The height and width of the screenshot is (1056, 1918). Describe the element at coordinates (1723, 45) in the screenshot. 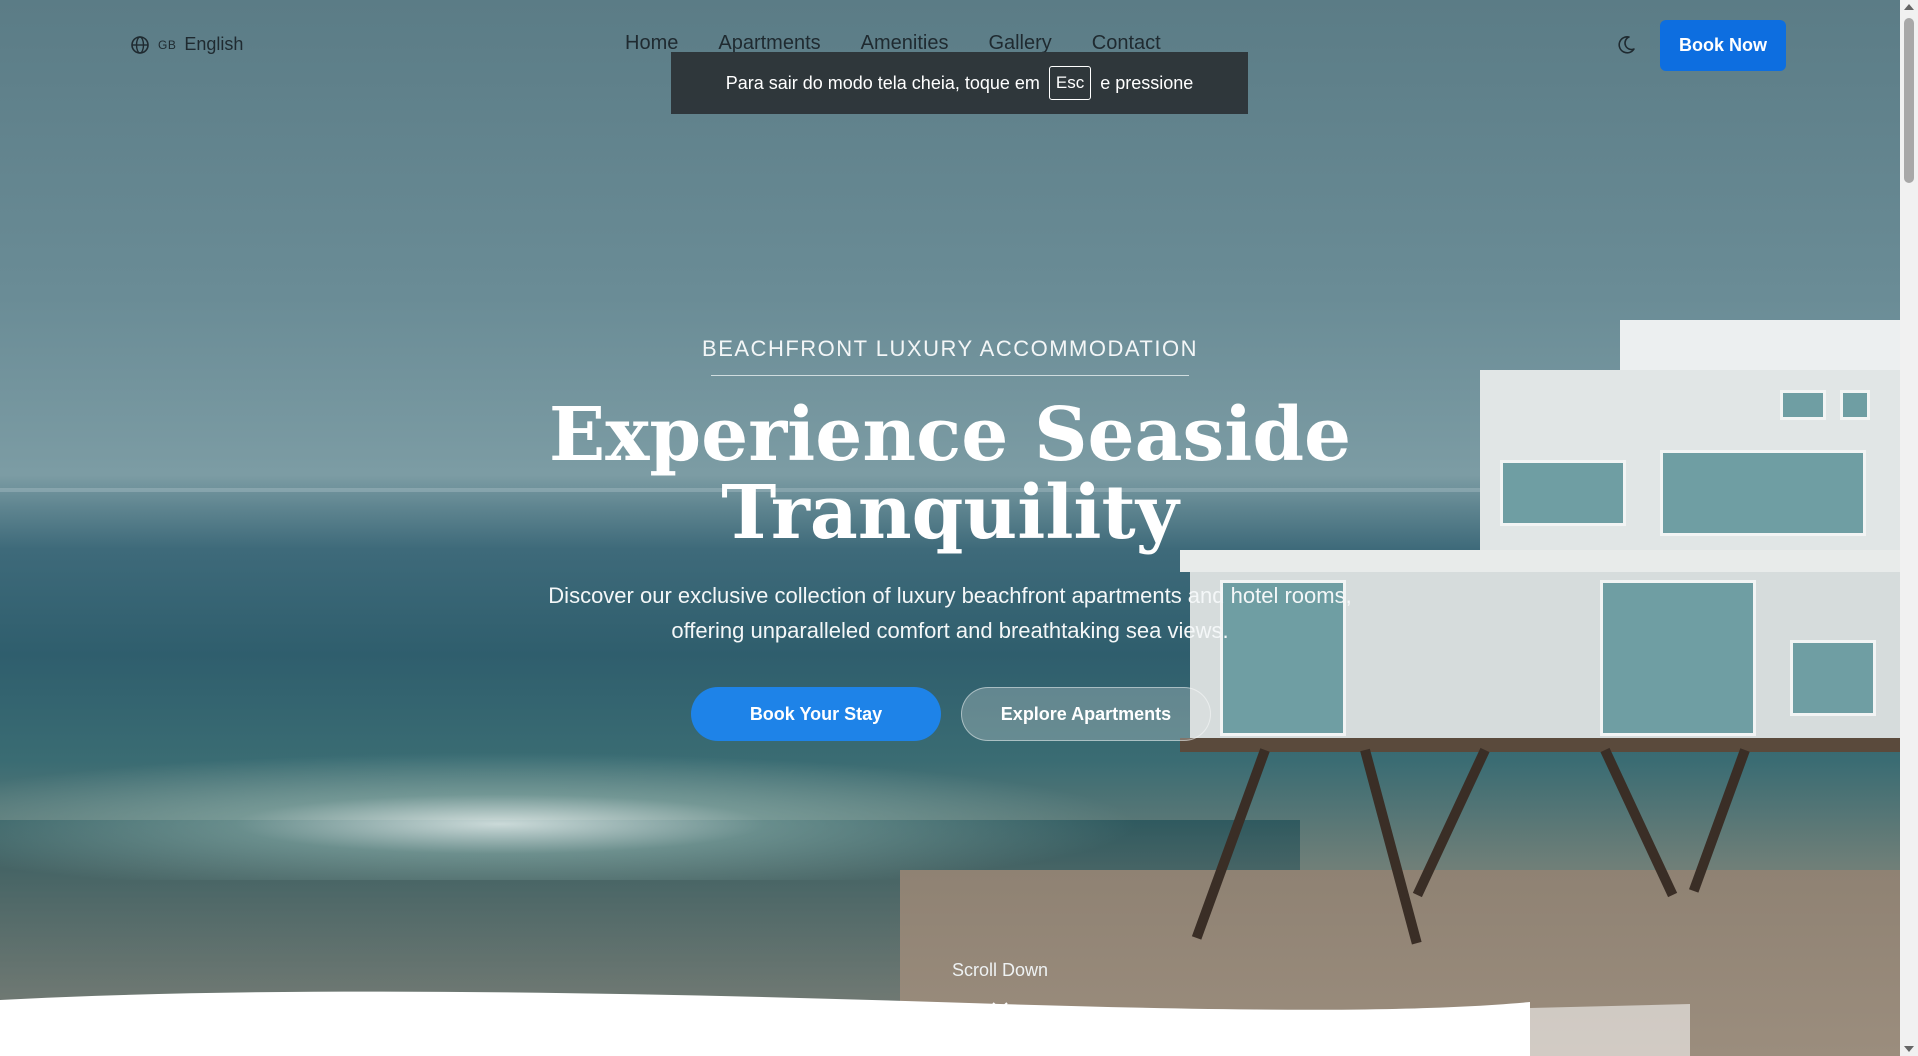

I see `book-now-button: Book Now` at that location.